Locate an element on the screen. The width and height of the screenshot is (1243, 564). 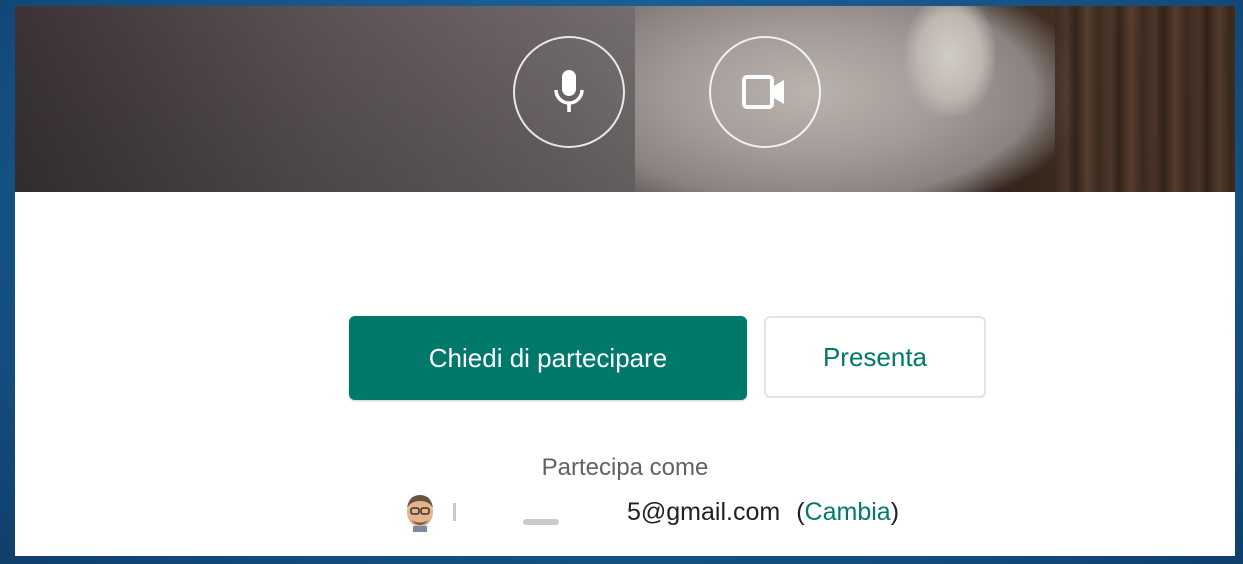
change-account: (Cambia) is located at coordinates (848, 511).